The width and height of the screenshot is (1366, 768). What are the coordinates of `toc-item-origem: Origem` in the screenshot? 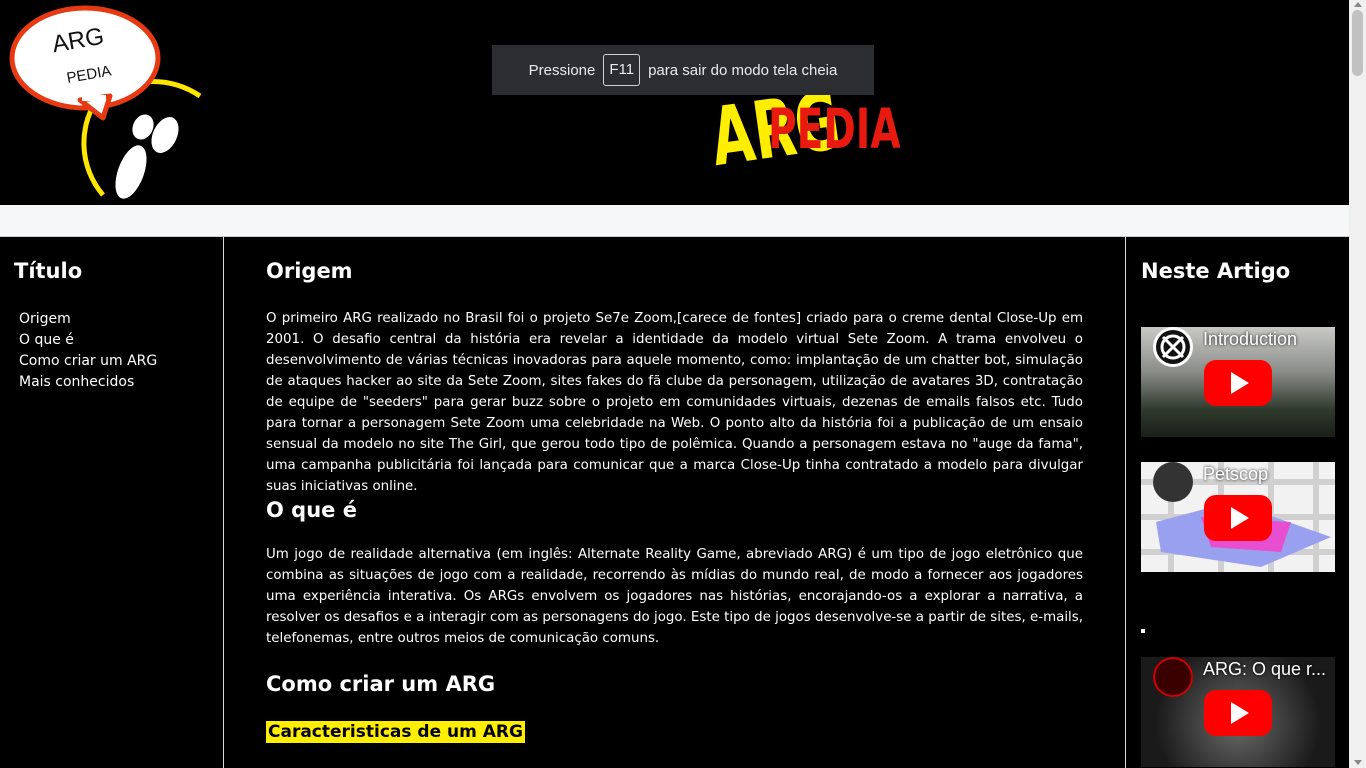 It's located at (88, 319).